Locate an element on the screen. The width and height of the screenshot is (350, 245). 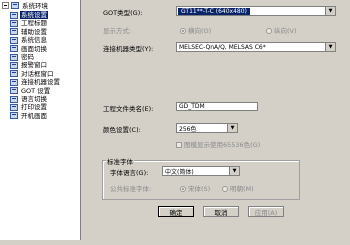
project-name-input: GD_TDM is located at coordinates (217, 106).